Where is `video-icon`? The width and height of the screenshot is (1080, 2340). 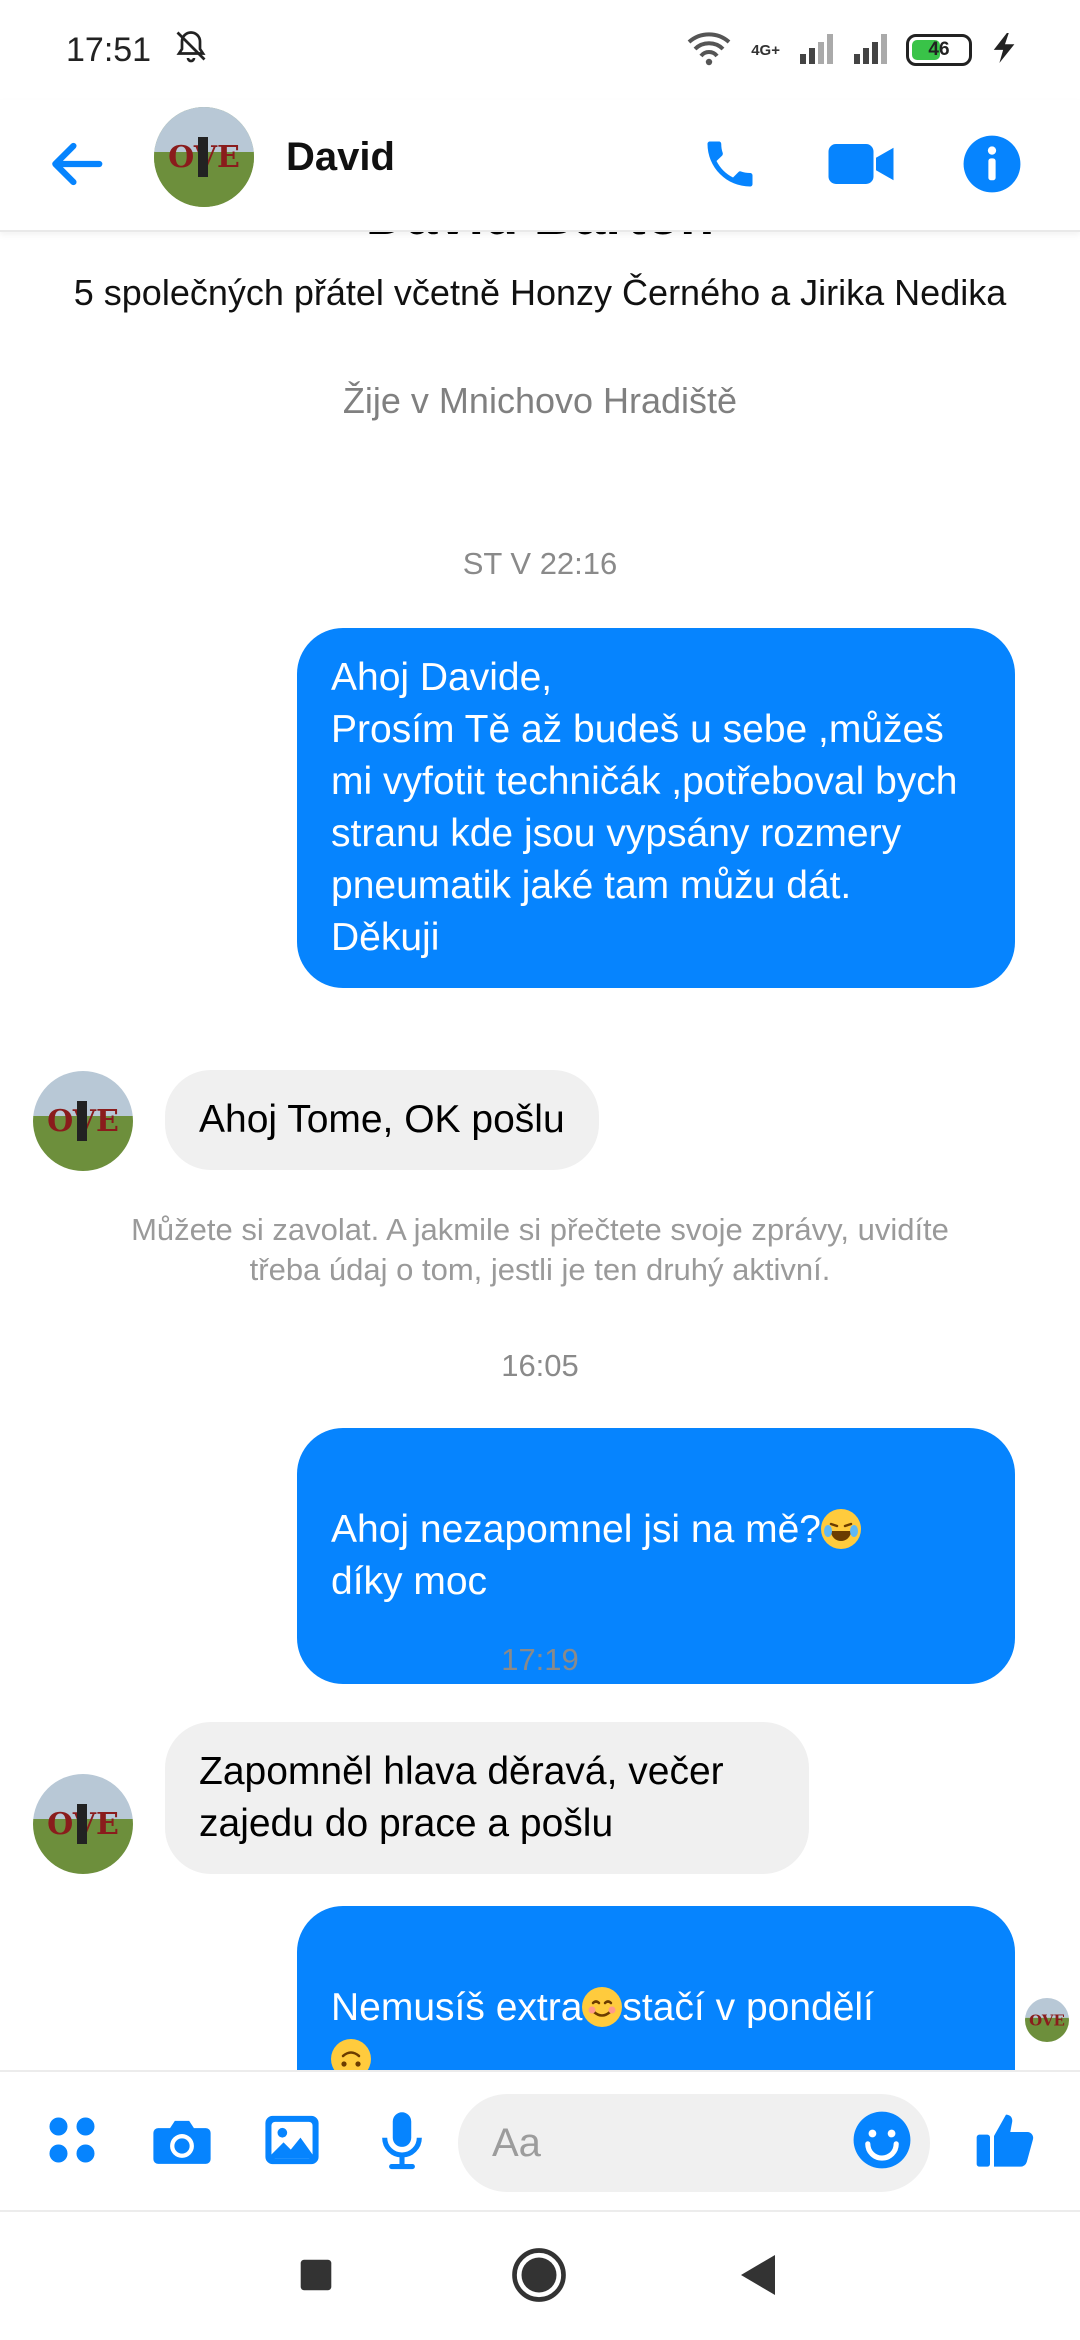 video-icon is located at coordinates (861, 166).